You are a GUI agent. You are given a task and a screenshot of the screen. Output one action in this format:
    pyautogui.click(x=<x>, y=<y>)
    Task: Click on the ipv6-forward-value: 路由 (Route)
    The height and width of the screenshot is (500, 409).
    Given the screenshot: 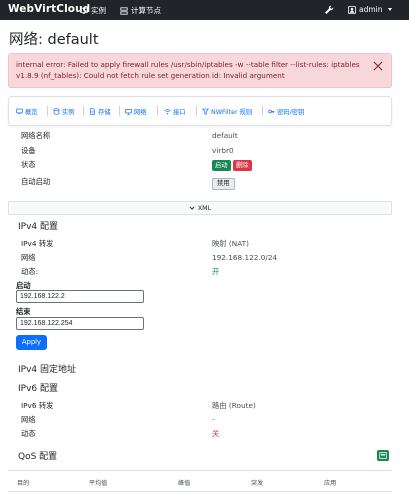 What is the action you would take?
    pyautogui.click(x=234, y=405)
    